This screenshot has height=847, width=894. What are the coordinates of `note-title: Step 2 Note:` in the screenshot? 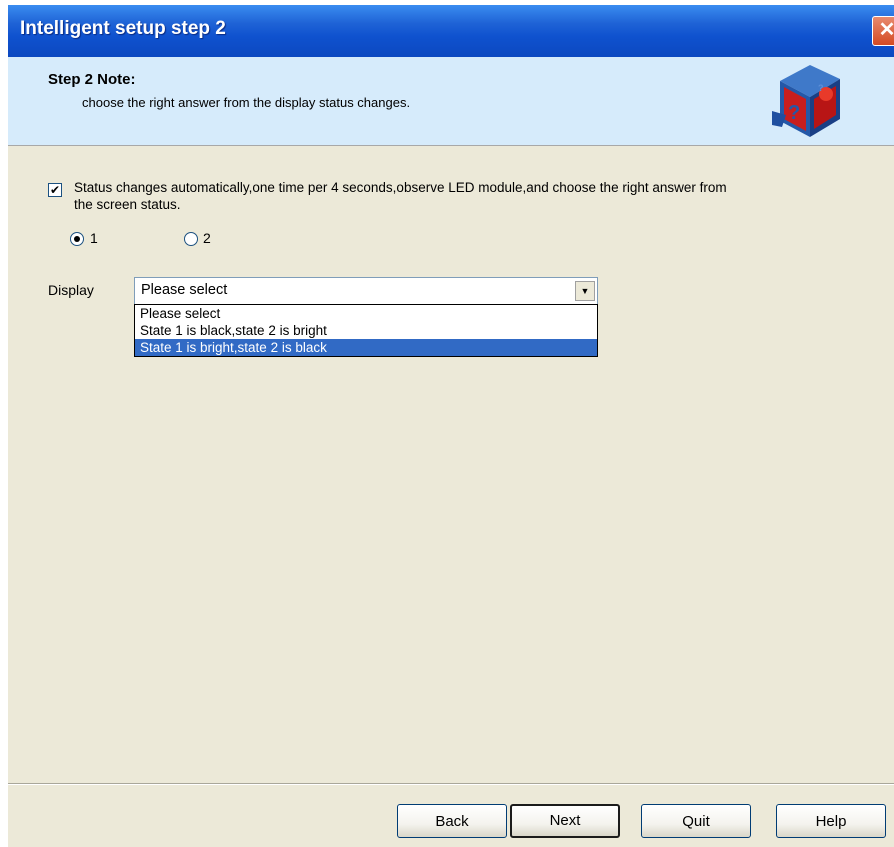 It's located at (92, 79).